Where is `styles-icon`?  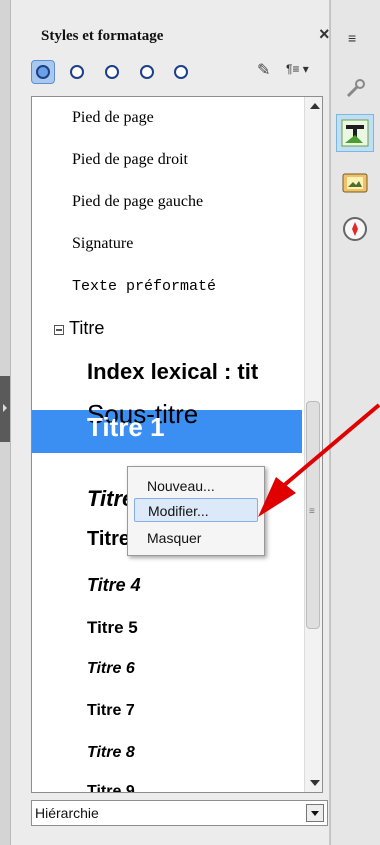 styles-icon is located at coordinates (355, 133).